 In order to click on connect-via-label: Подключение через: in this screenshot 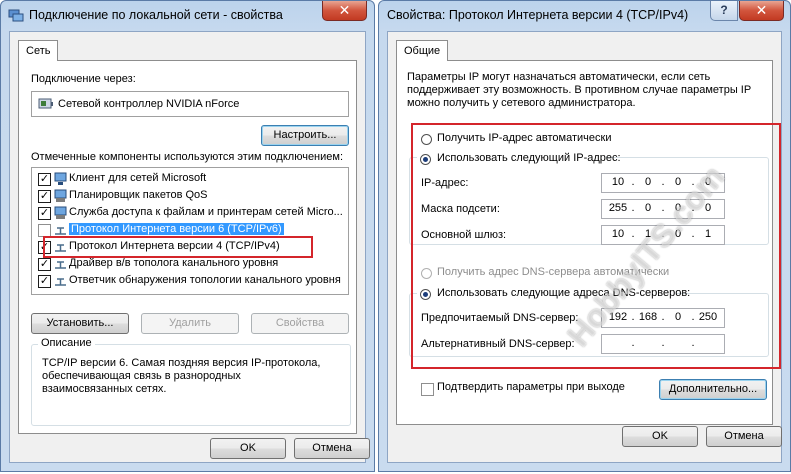, I will do `click(83, 79)`.